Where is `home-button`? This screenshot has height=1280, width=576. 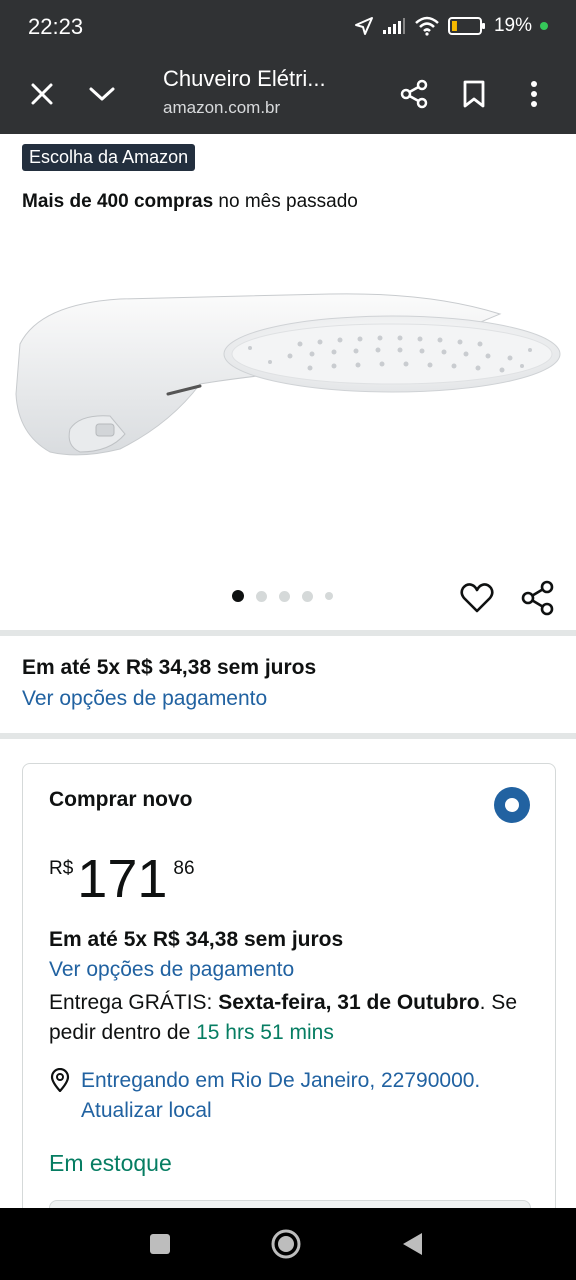 home-button is located at coordinates (286, 1244).